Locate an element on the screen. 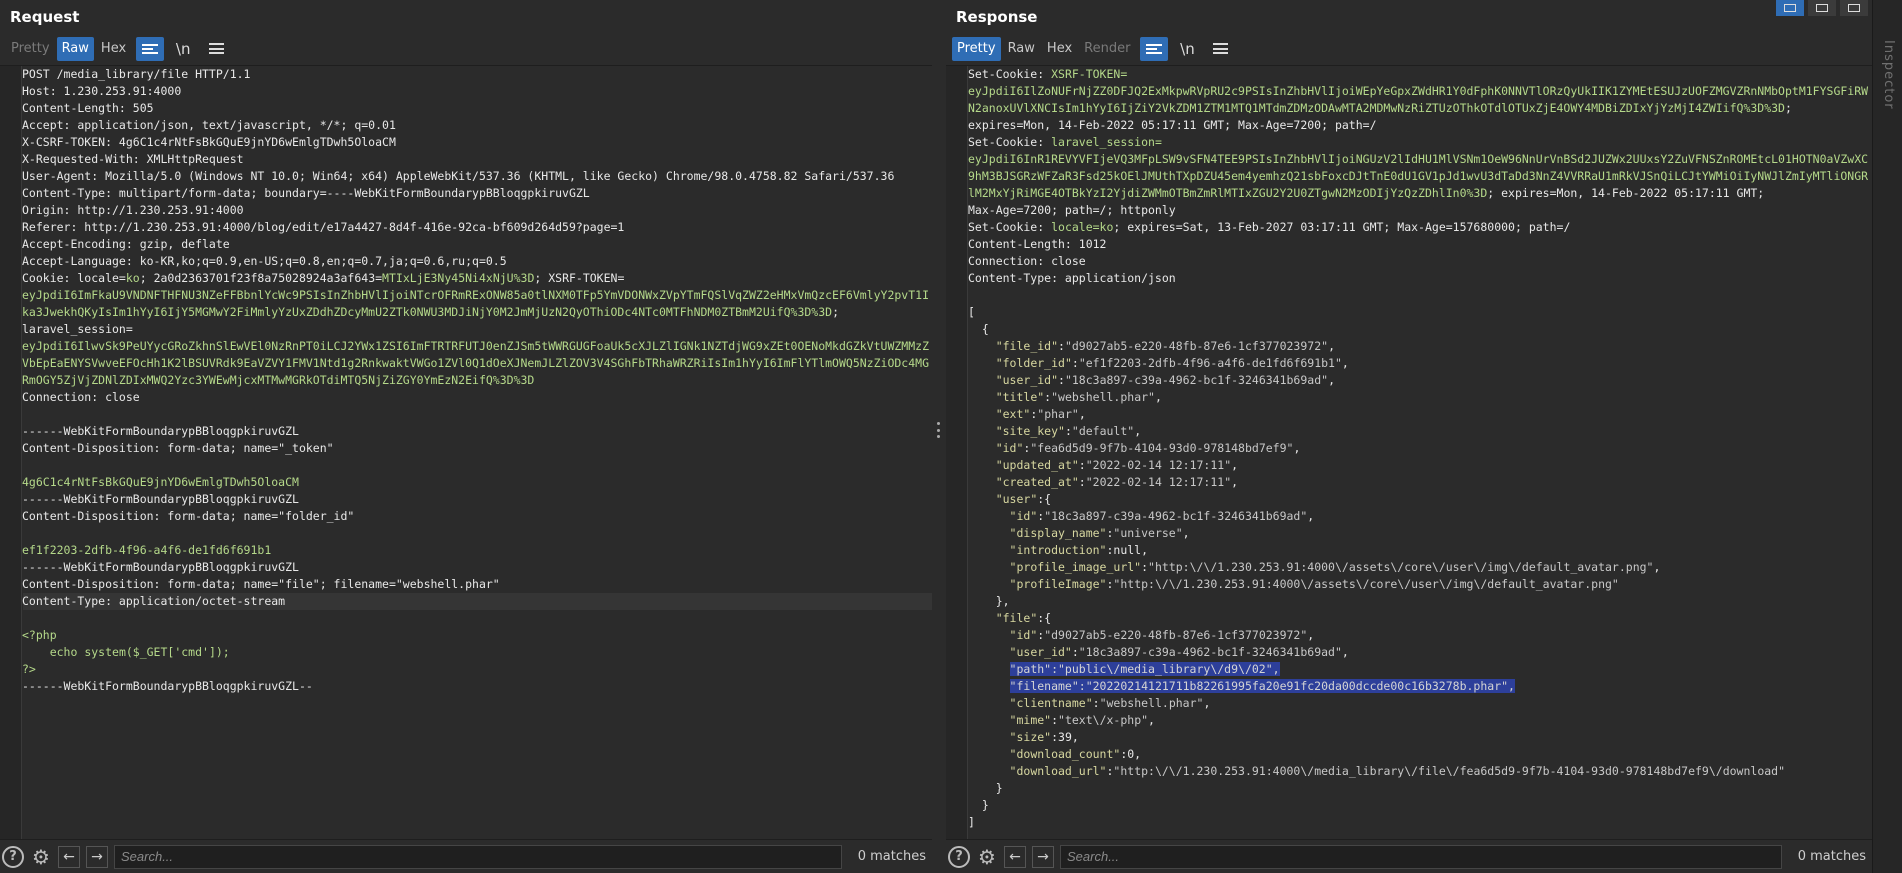 The image size is (1902, 873). code-line: 28<?php is located at coordinates (468, 635).